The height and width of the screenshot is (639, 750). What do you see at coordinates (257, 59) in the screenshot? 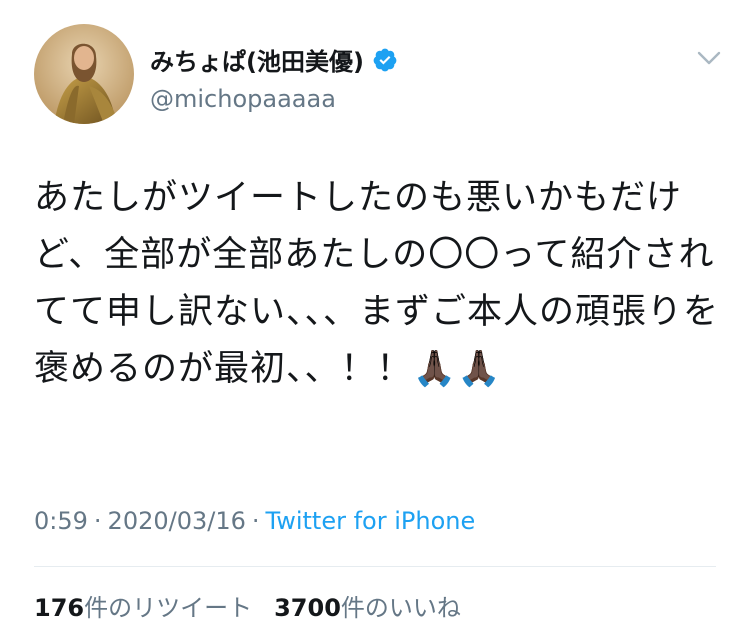
I see `display-name: みちょぱ(池田美優)` at bounding box center [257, 59].